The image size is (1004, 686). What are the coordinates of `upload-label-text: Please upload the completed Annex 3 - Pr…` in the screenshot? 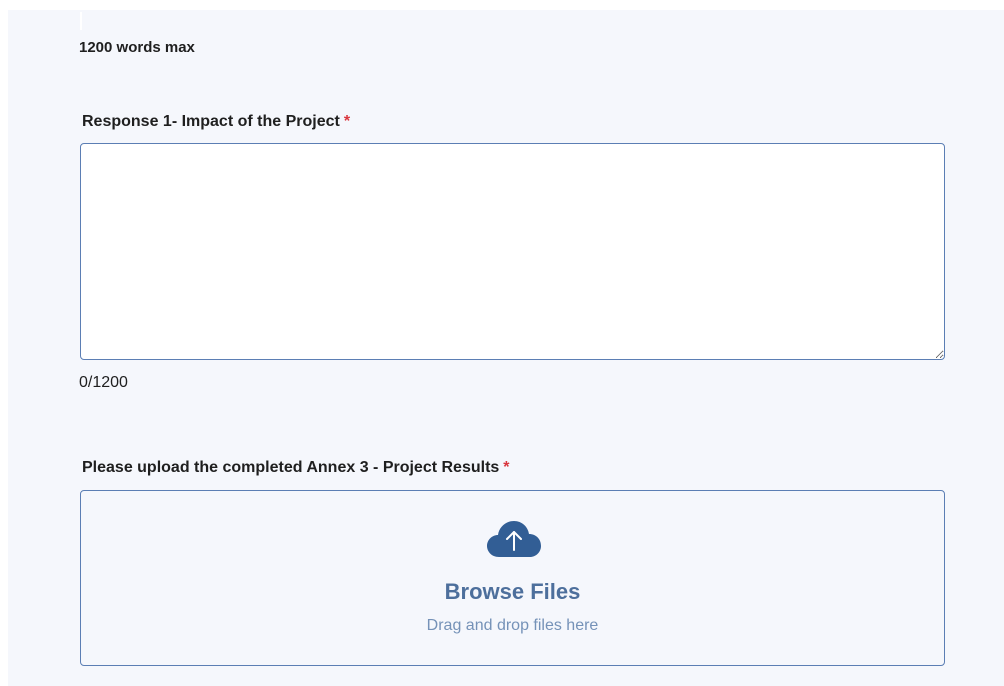 It's located at (291, 467).